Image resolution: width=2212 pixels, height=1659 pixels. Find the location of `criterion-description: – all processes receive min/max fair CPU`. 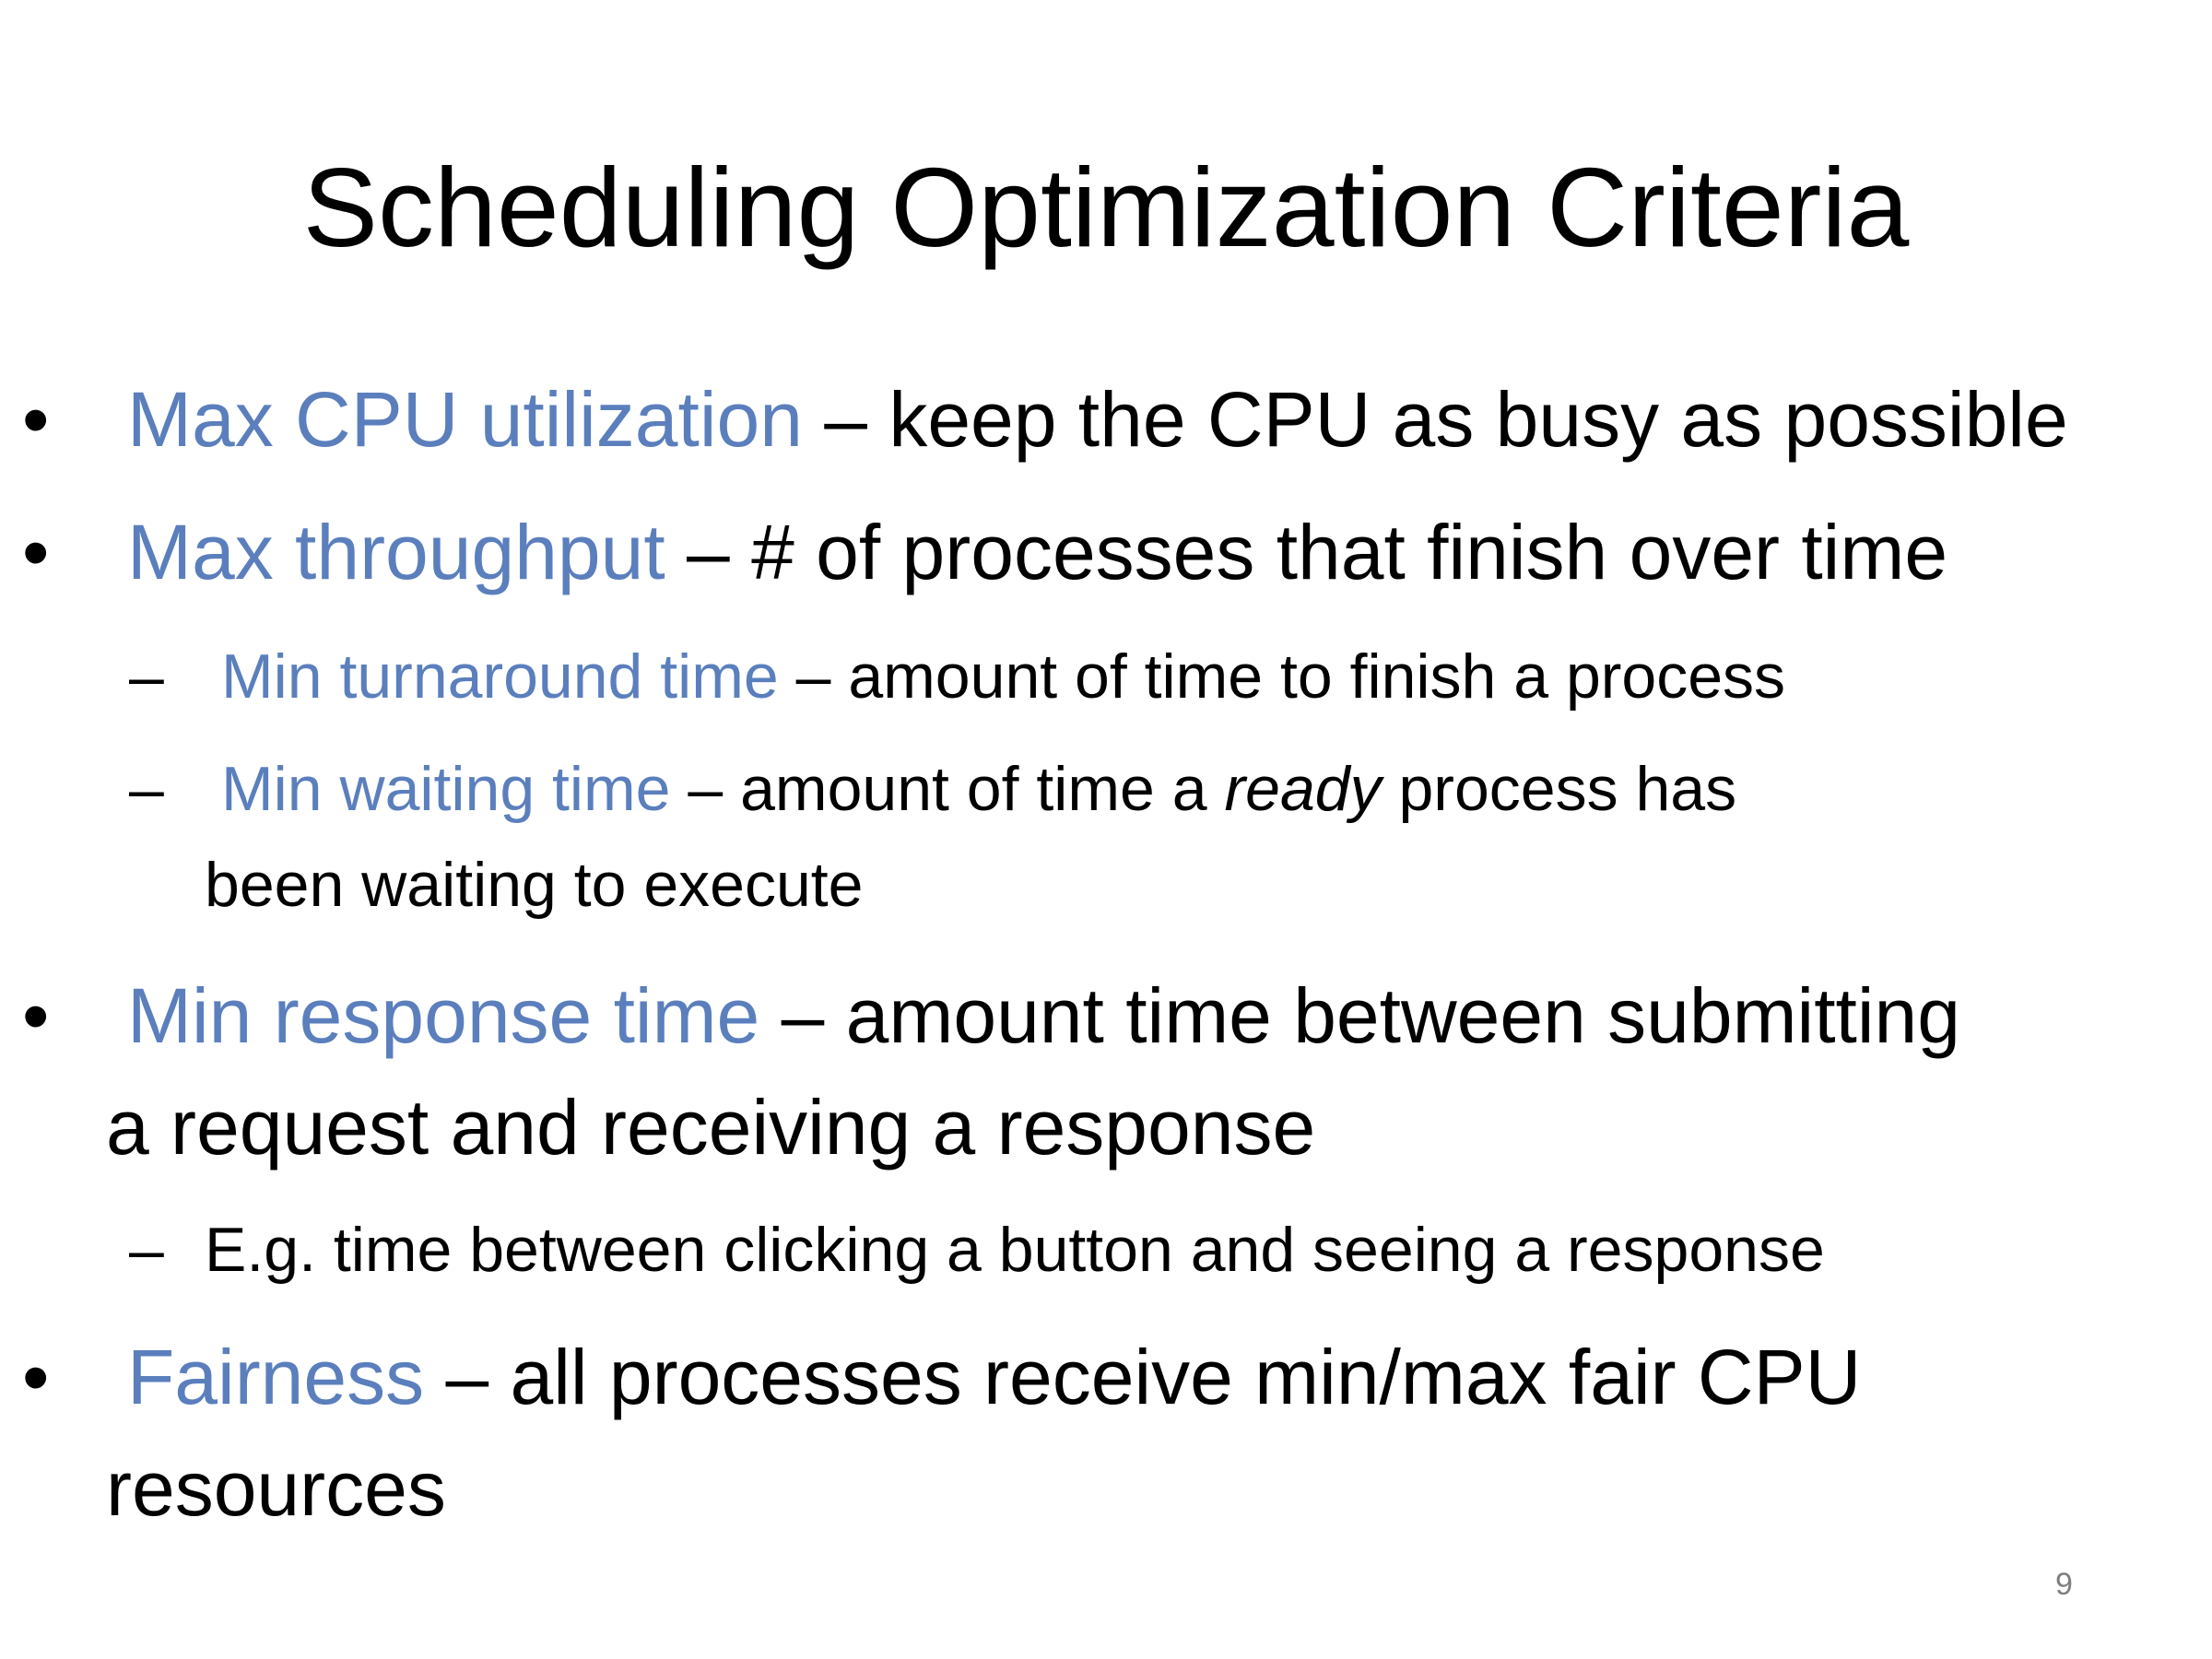

criterion-description: – all processes receive min/max fair CPU is located at coordinates (1143, 1377).